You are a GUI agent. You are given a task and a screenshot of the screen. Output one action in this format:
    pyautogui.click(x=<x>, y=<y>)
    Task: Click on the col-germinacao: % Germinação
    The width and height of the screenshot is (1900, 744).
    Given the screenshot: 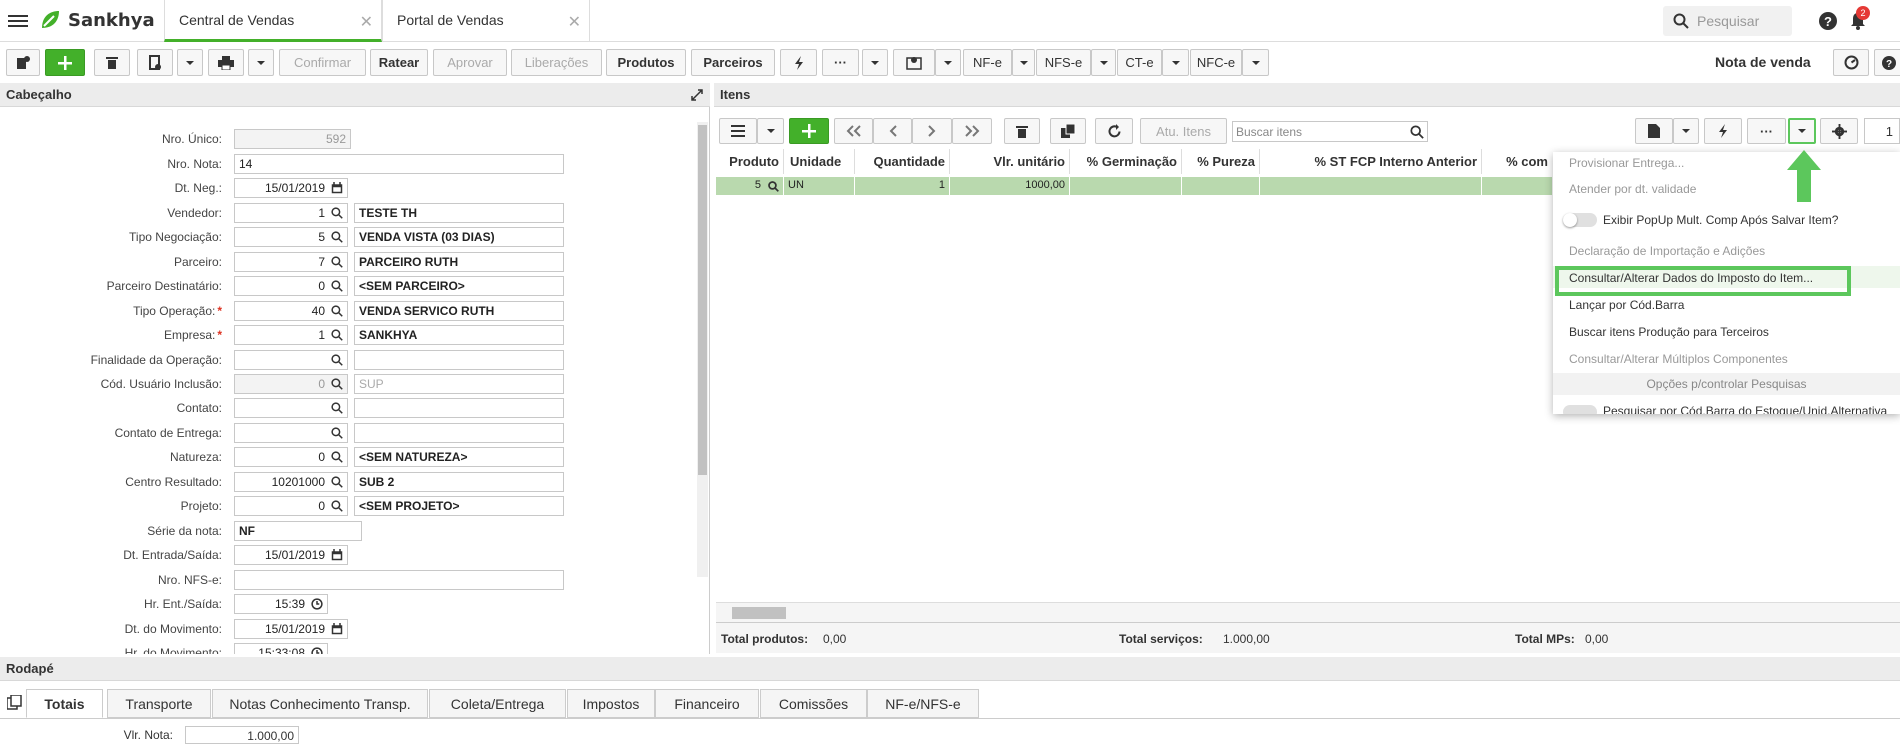 What is the action you would take?
    pyautogui.click(x=1126, y=161)
    